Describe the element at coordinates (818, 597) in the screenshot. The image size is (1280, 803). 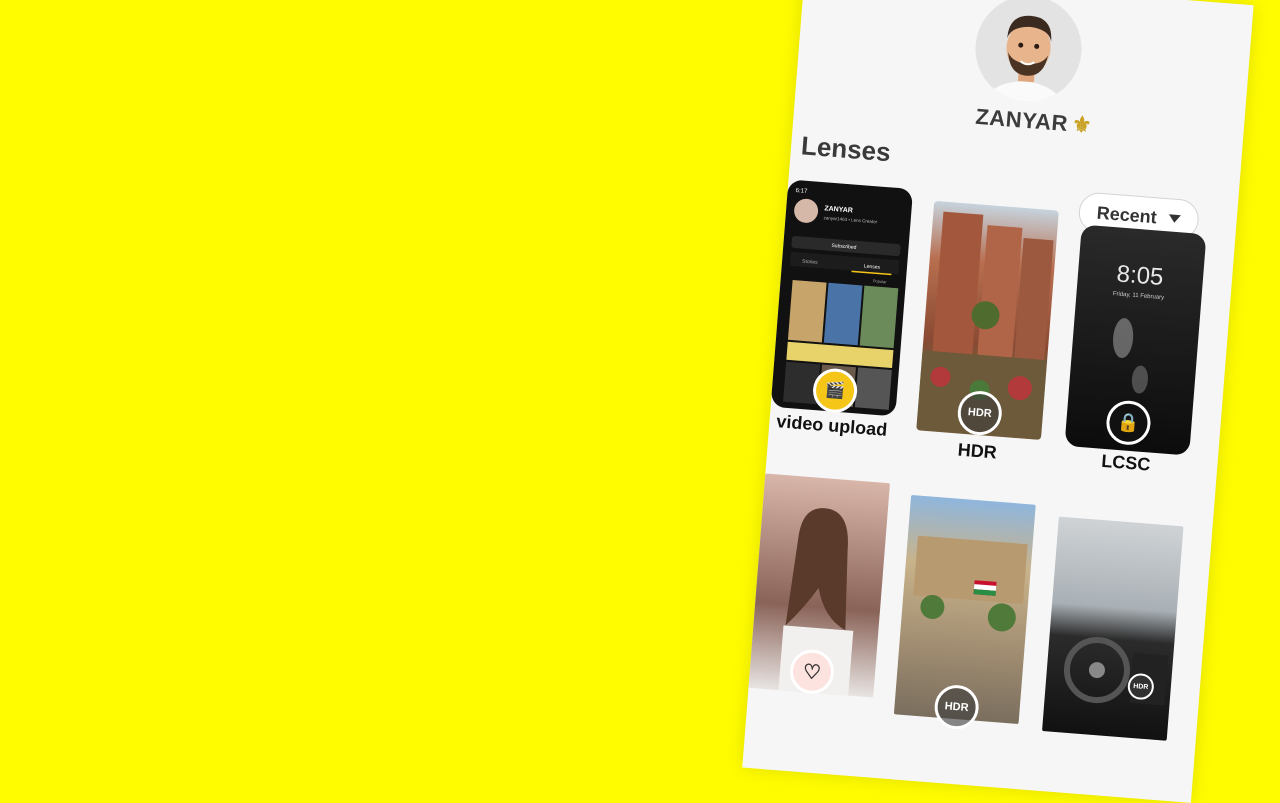
I see `lens-tile-heart: ♡` at that location.